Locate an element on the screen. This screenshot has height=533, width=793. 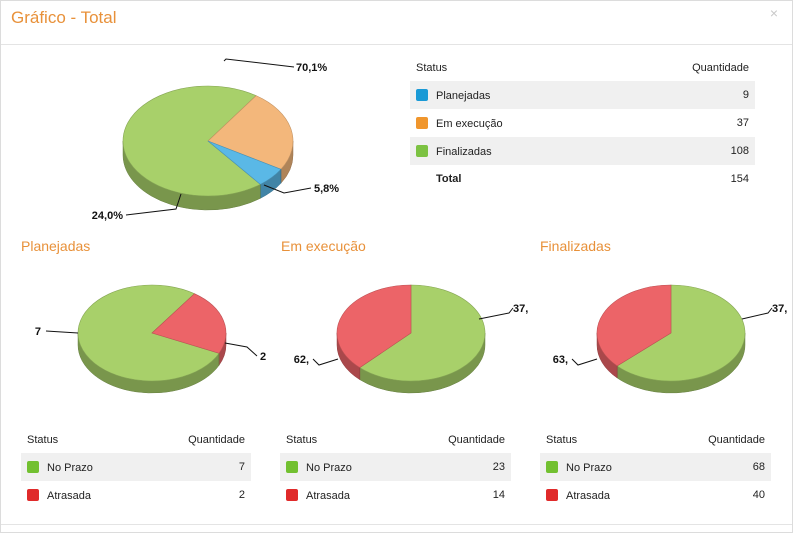
data-label: 2 is located at coordinates (263, 357).